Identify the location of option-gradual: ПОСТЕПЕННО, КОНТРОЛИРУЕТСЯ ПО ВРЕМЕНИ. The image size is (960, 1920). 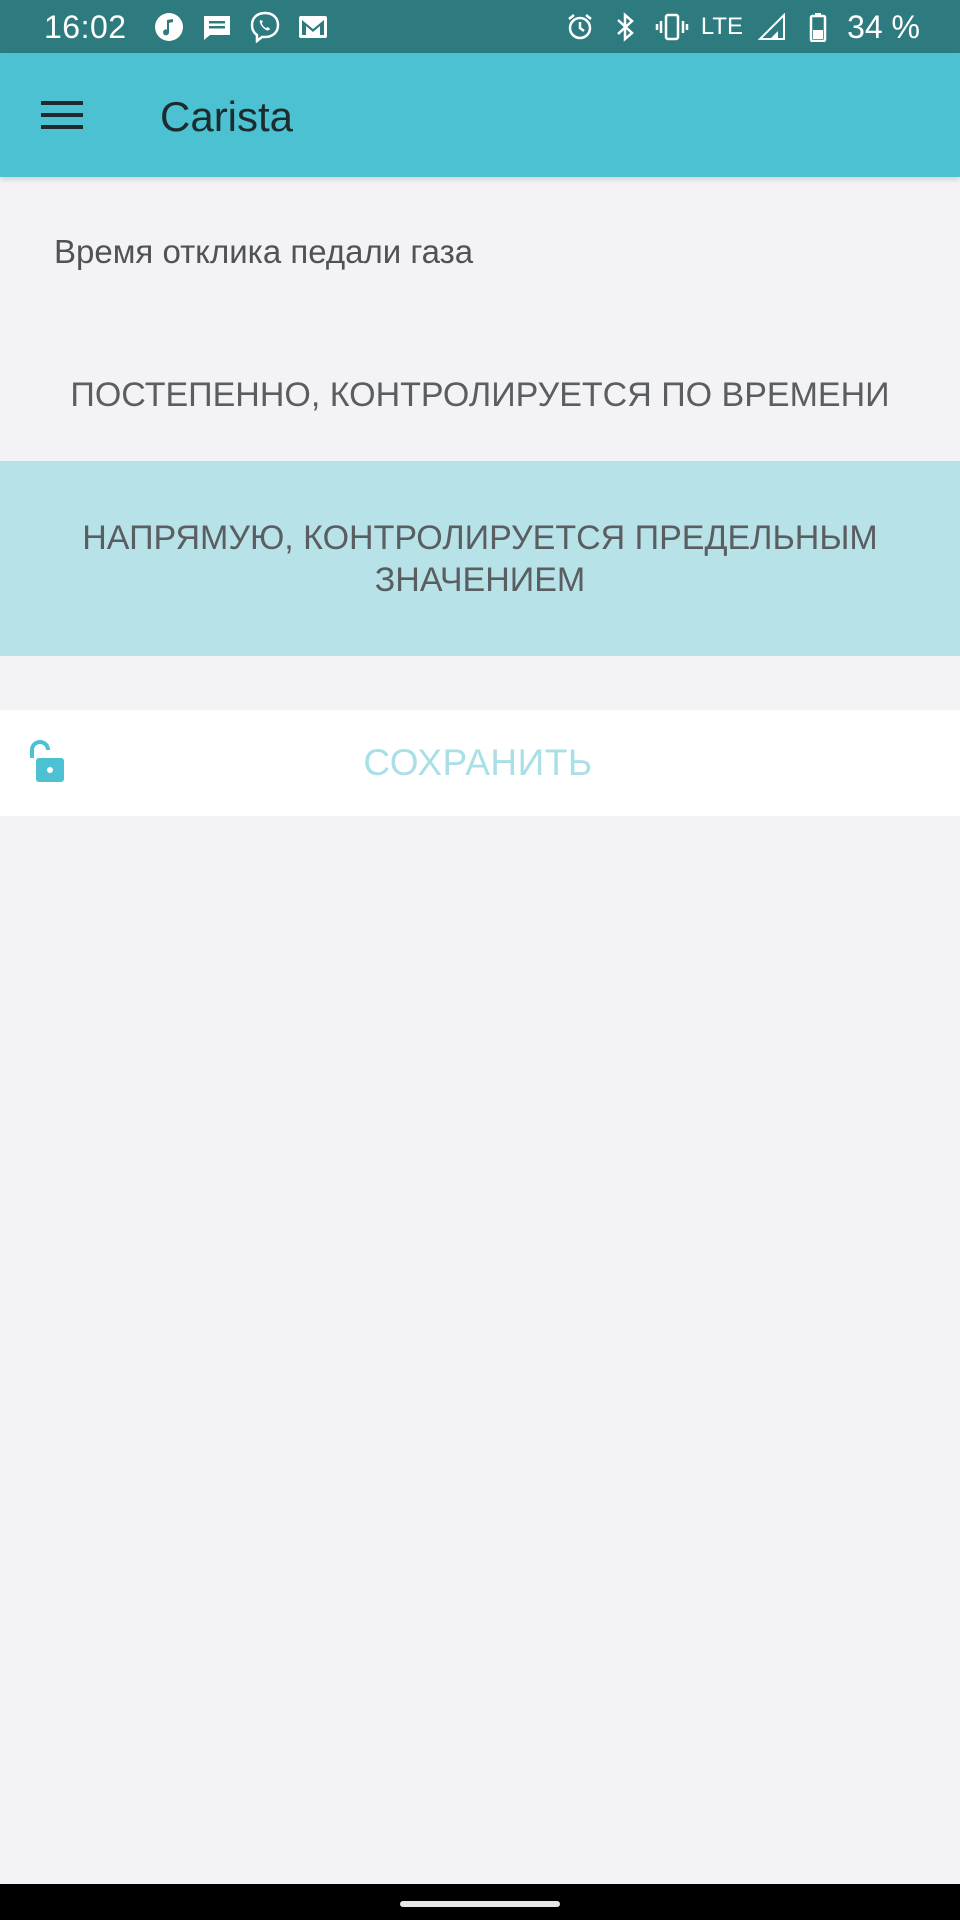
(480, 395).